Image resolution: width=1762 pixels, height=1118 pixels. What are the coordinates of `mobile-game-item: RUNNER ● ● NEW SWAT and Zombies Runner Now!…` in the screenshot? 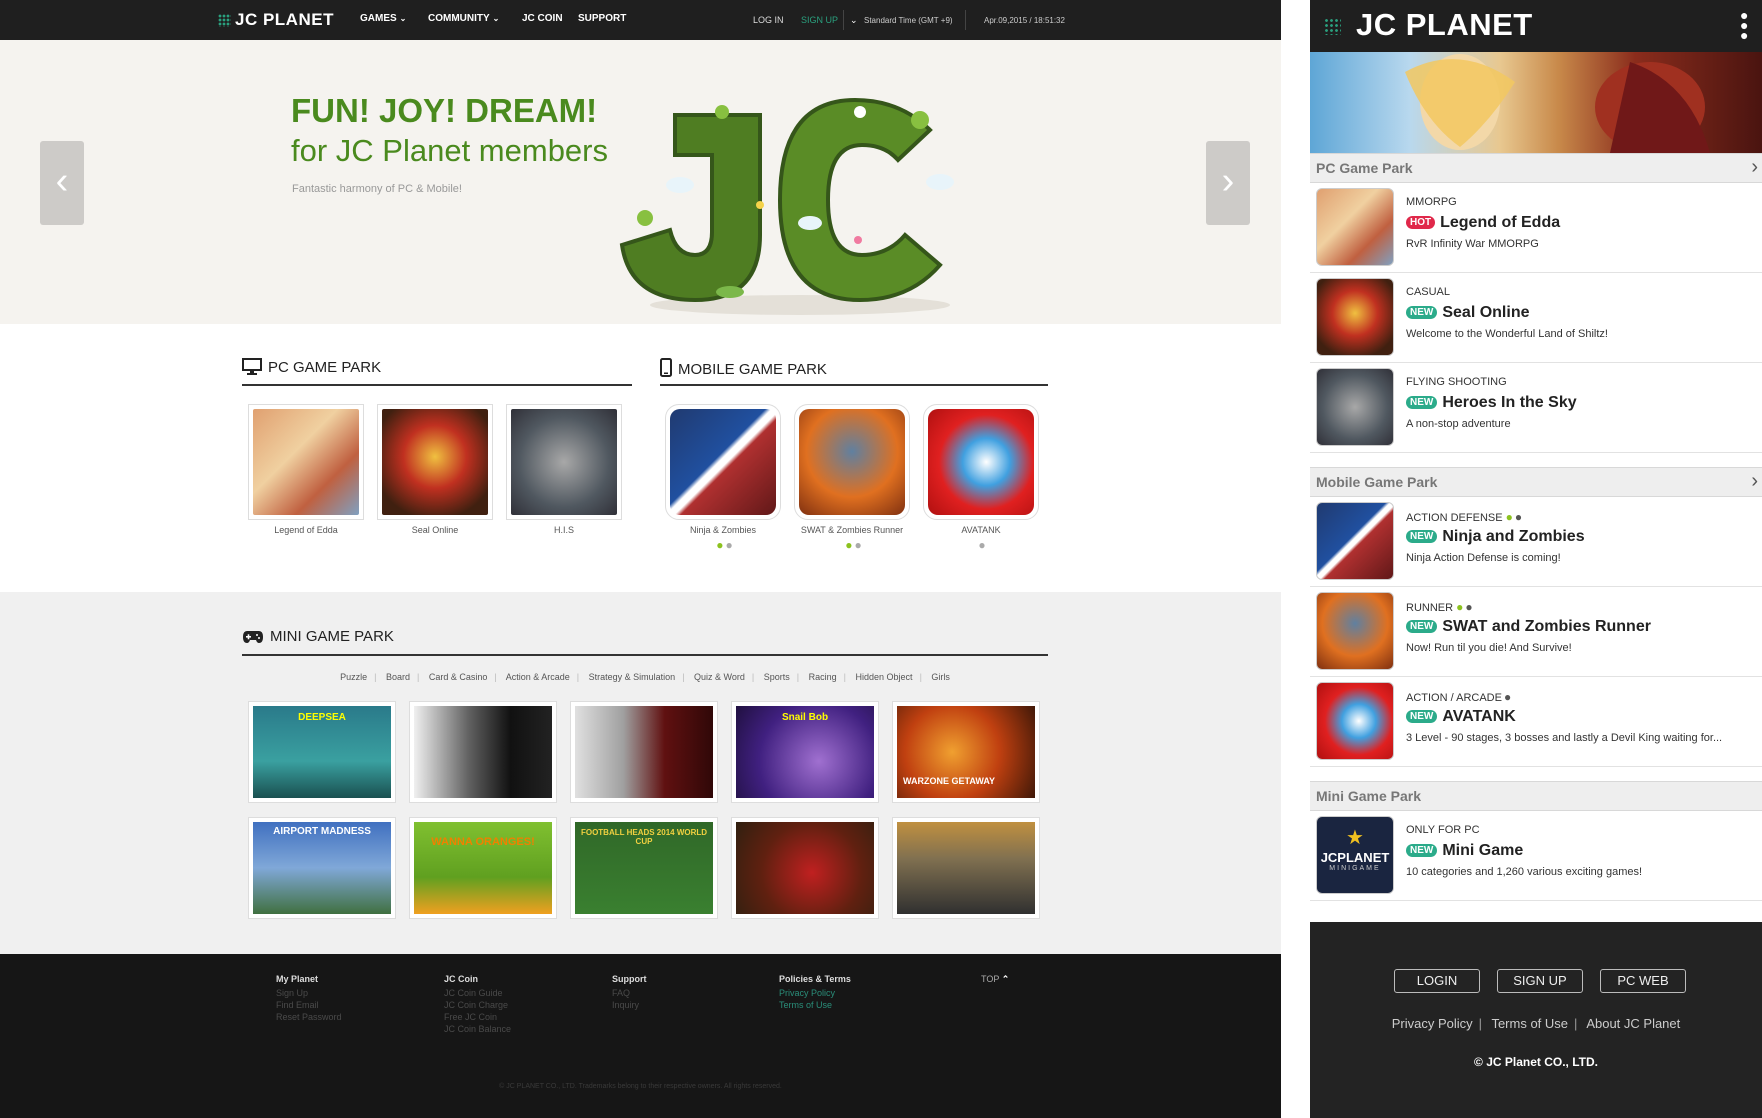 It's located at (1536, 632).